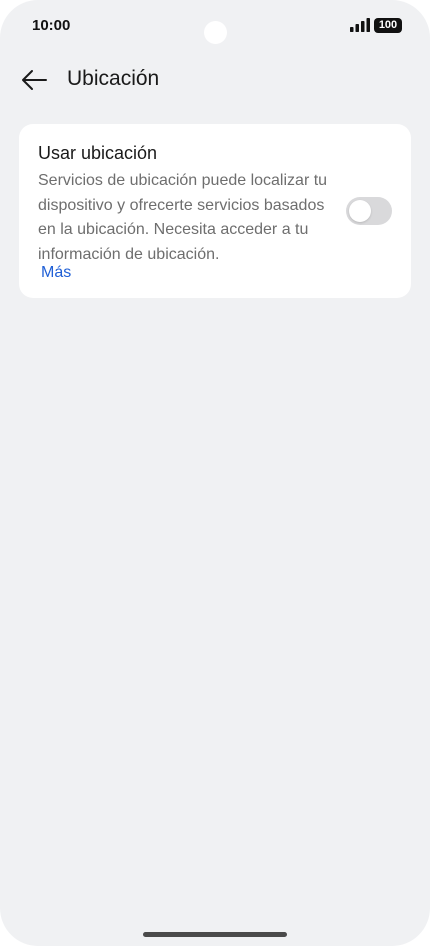 The image size is (430, 946). I want to click on use-location-toggle, so click(369, 211).